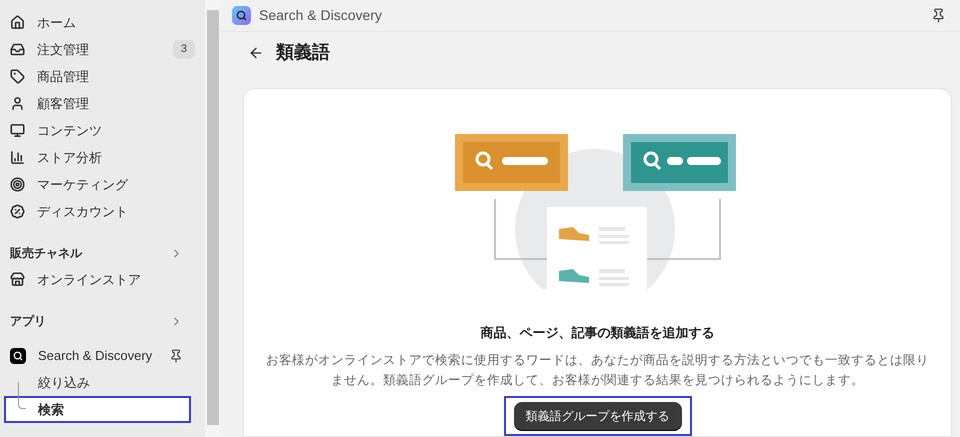  I want to click on create-group-button: 類義語グループを作成する, so click(598, 416).